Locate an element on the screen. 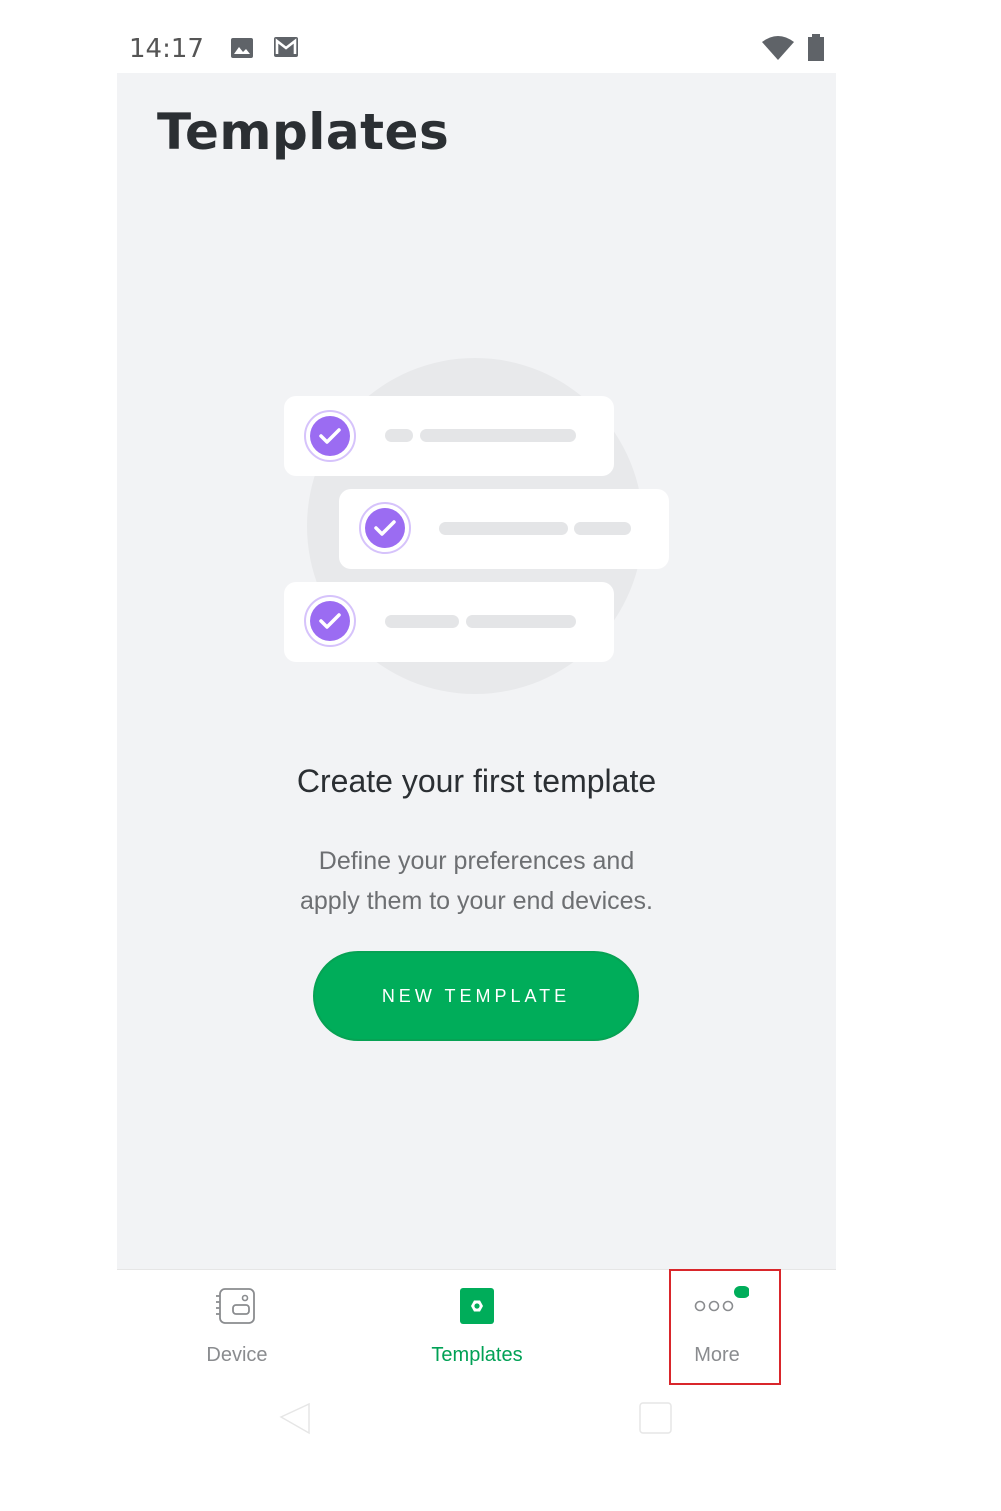 The height and width of the screenshot is (1511, 1001). back-icon is located at coordinates (294, 1418).